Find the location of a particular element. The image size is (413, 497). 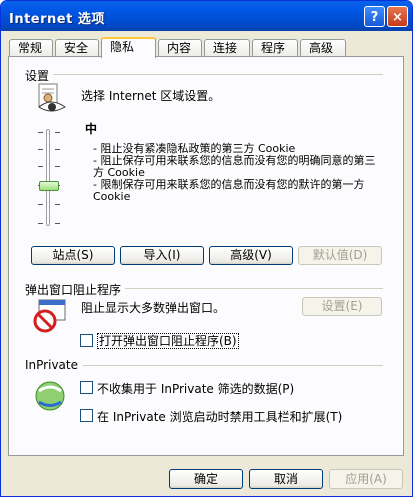

popup-blocker-checkbox is located at coordinates (86, 340).